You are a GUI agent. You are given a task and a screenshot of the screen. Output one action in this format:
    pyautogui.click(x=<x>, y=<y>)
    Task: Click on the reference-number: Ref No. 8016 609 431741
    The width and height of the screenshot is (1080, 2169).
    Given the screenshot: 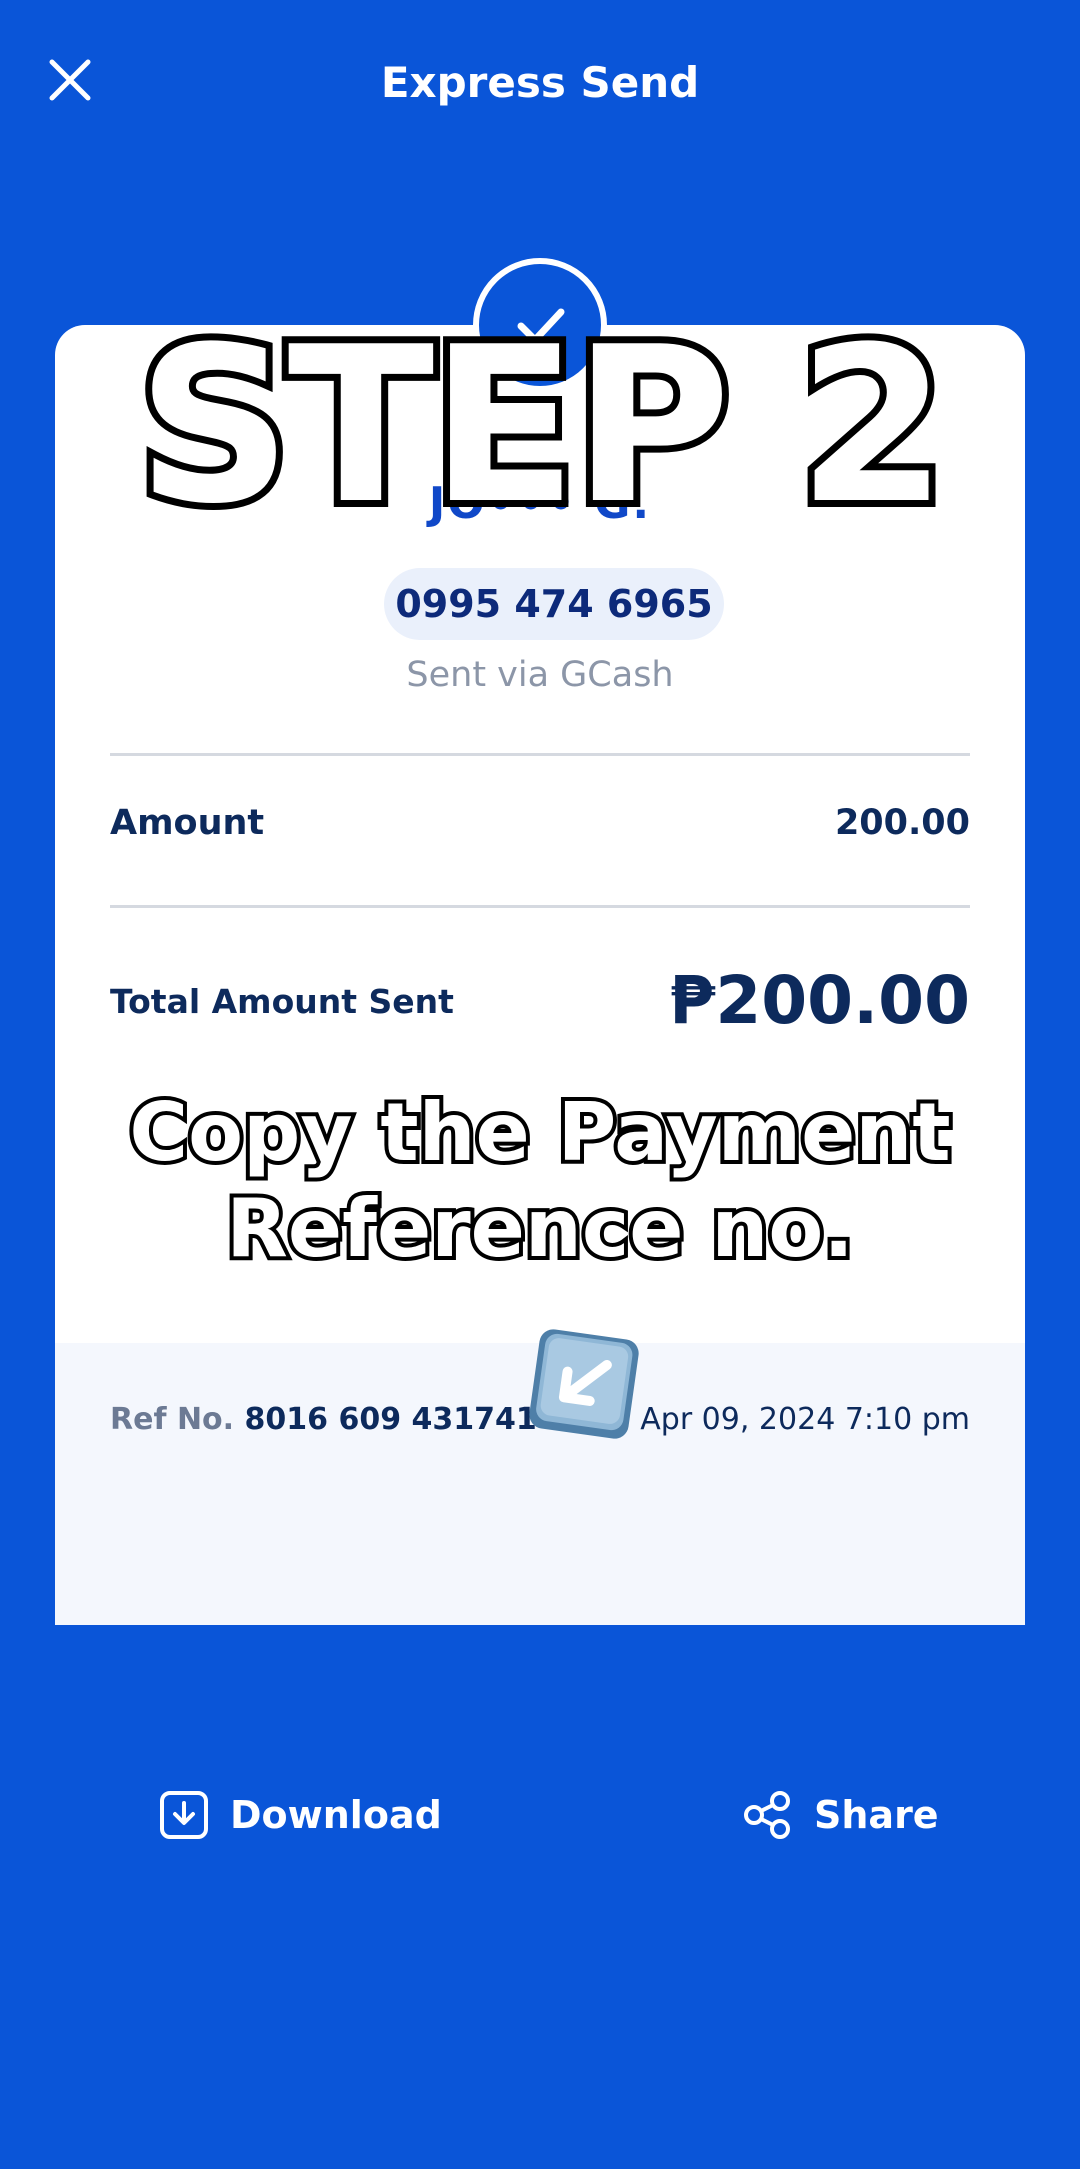 What is the action you would take?
    pyautogui.click(x=323, y=1419)
    